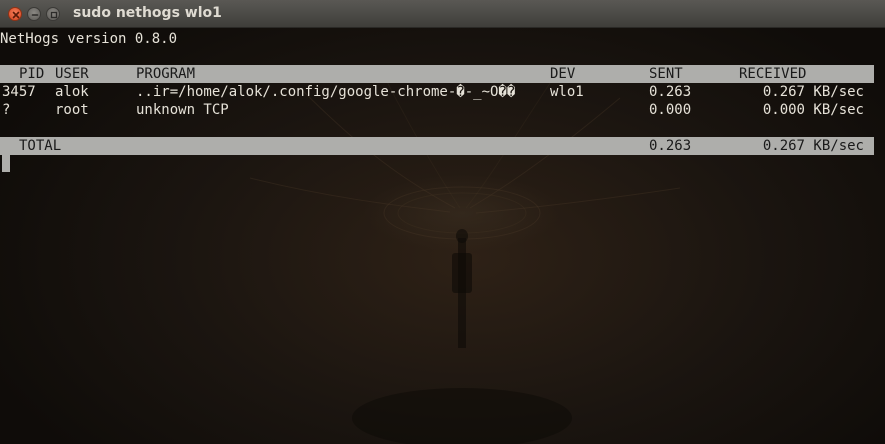 The height and width of the screenshot is (444, 885). I want to click on header-pid: PID, so click(32, 74).